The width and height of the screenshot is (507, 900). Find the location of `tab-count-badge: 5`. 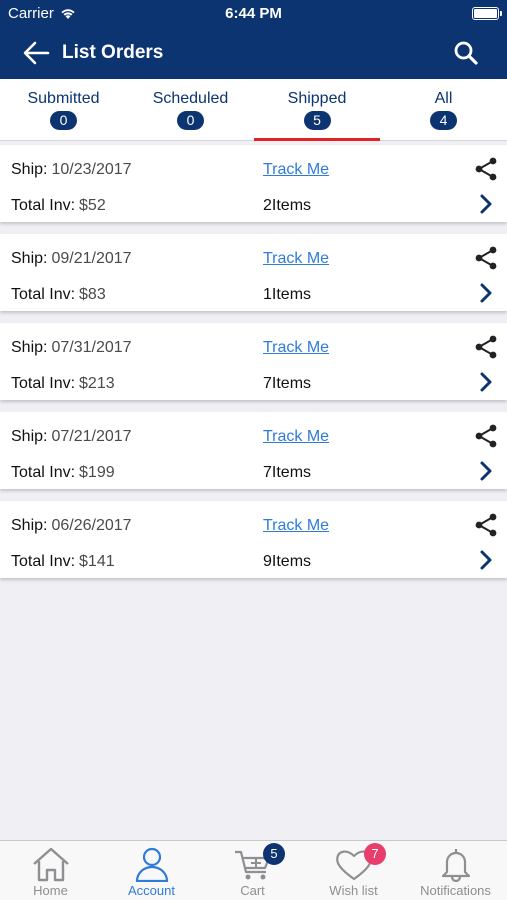

tab-count-badge: 5 is located at coordinates (317, 120).